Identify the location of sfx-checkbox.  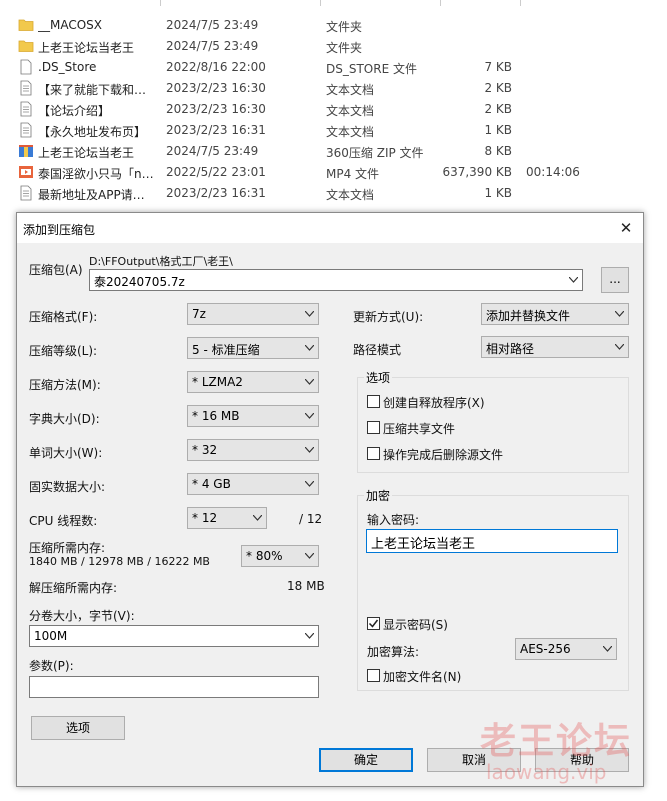
(373, 401).